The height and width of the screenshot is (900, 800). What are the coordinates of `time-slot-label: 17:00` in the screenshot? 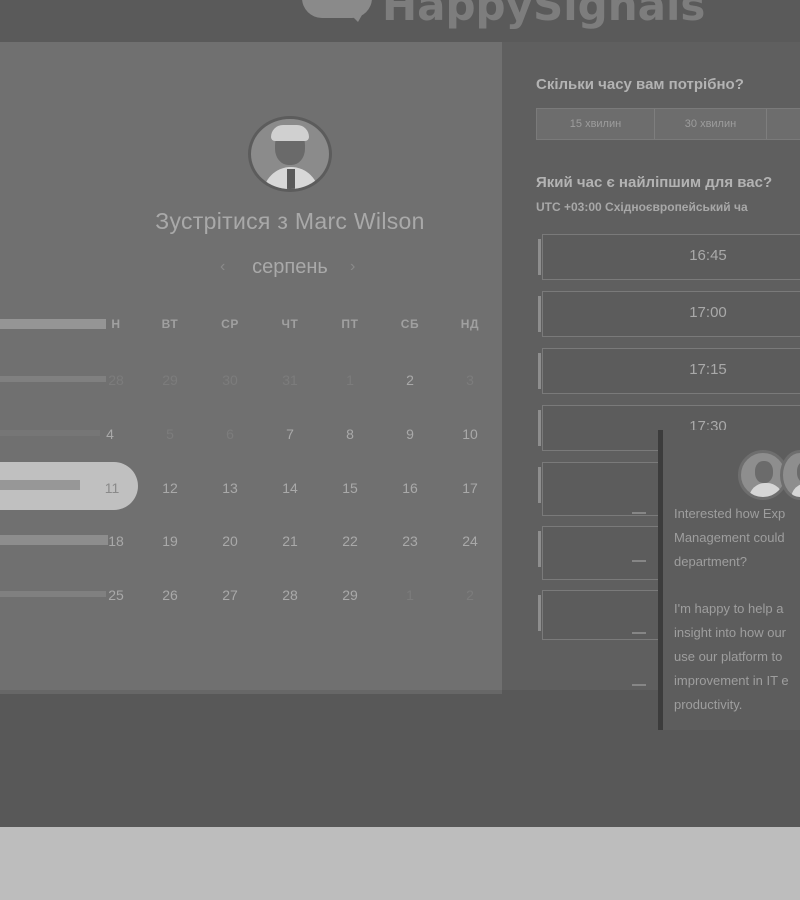 It's located at (708, 312).